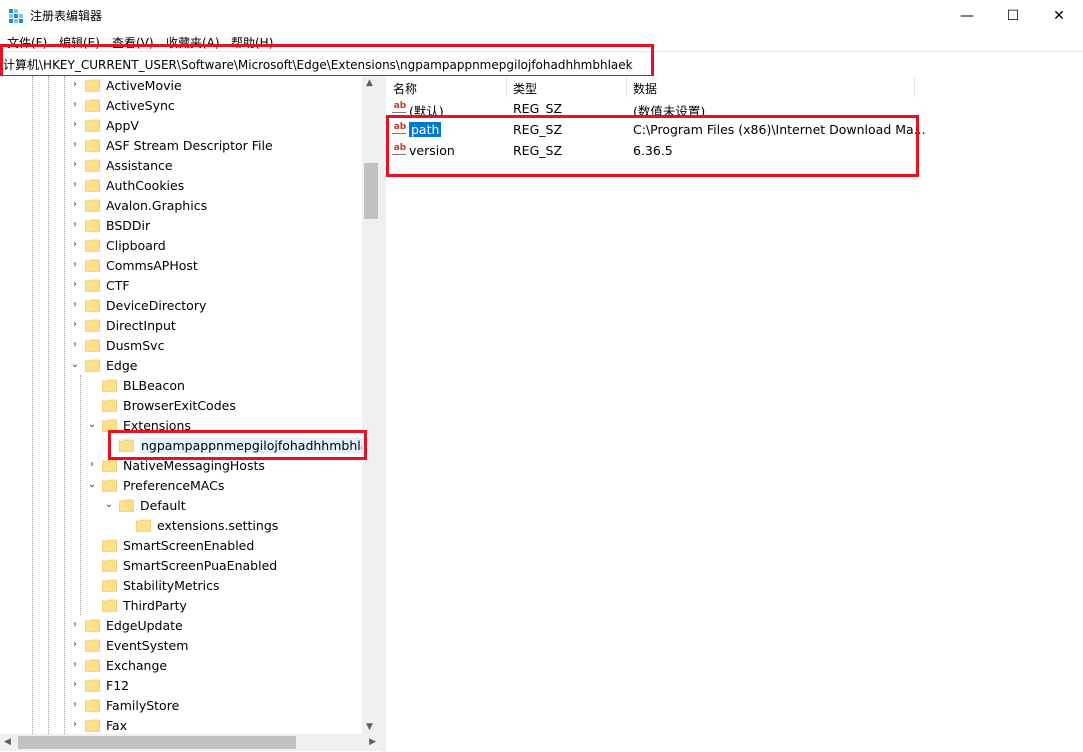  Describe the element at coordinates (145, 185) in the screenshot. I see `tree-node-label: AuthCookies` at that location.